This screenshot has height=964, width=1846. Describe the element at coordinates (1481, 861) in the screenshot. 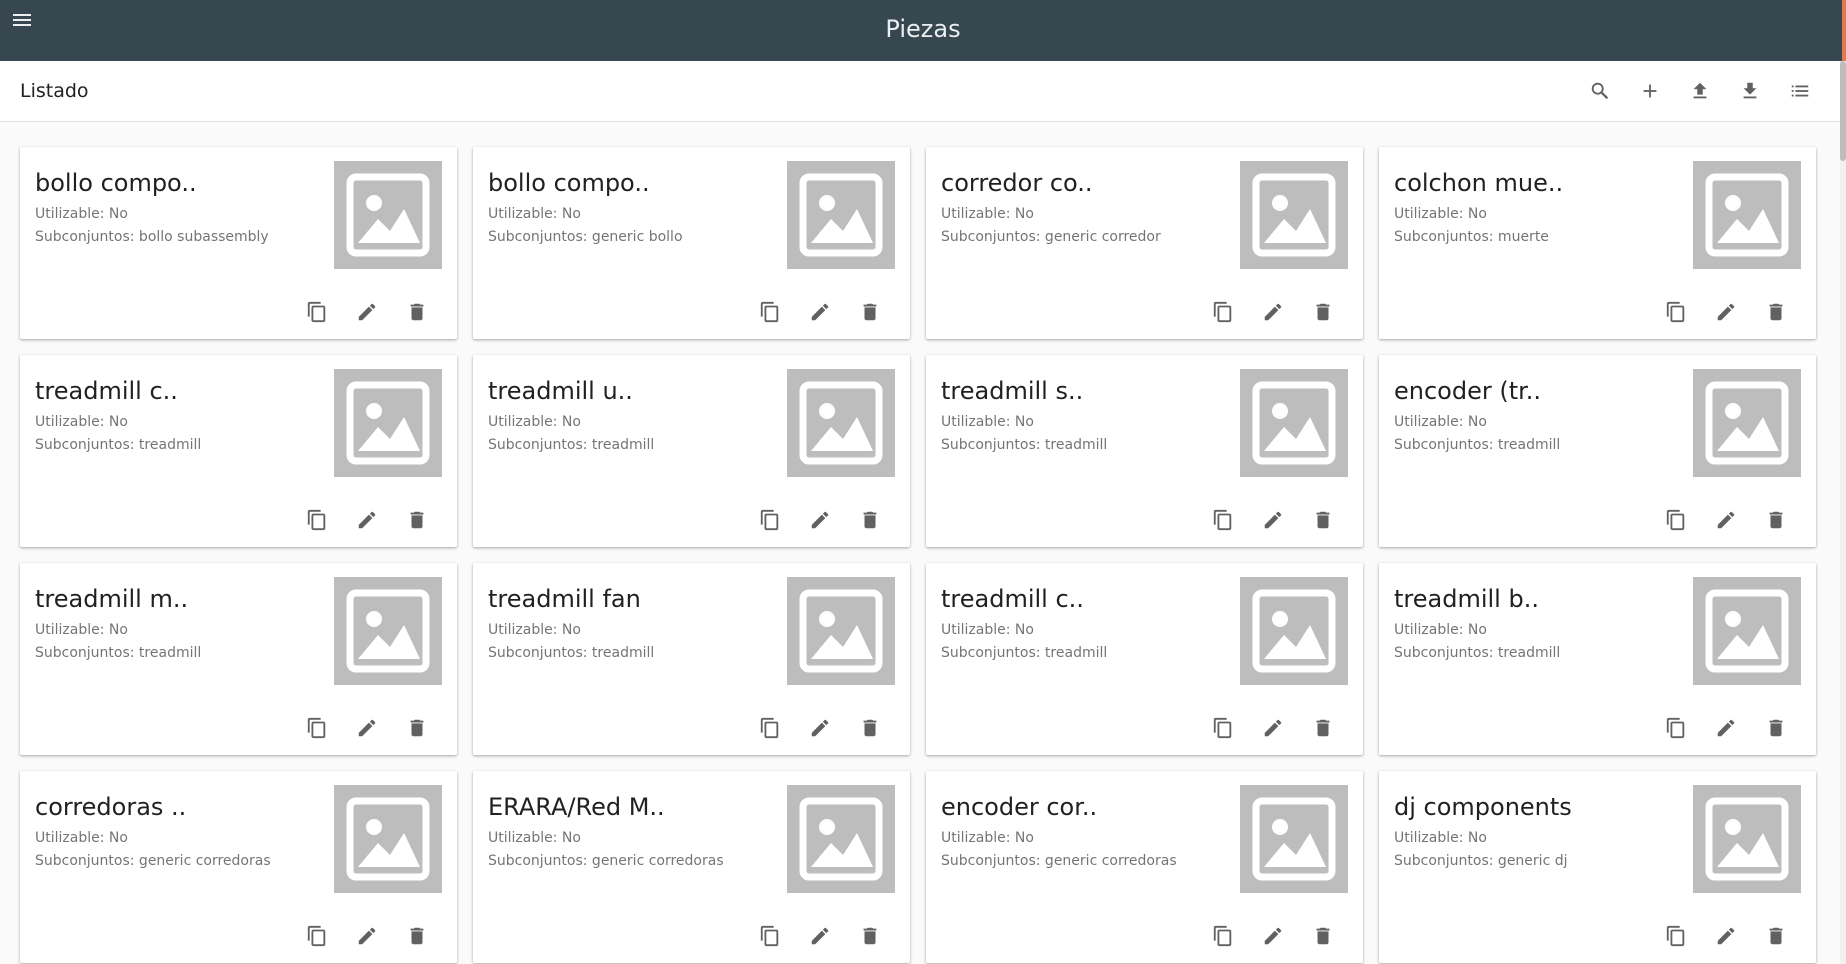

I see `subconjuntos-label: Subconjuntos: generic dj` at that location.